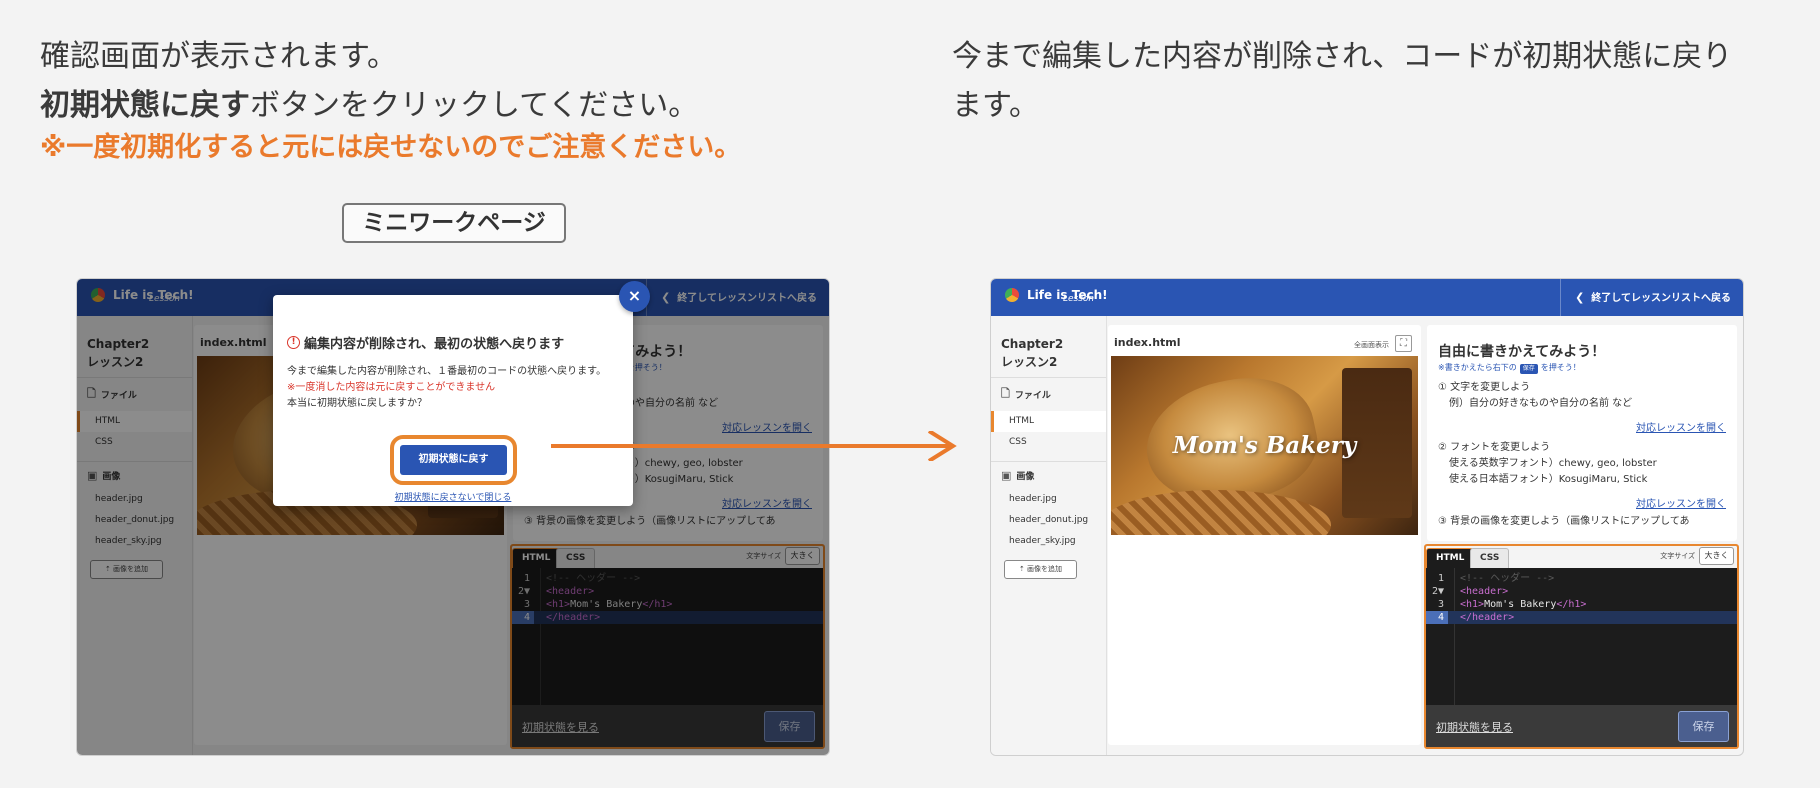 The width and height of the screenshot is (1820, 788). I want to click on instruction-3-title: ③ 背景の画像を変更しよう（画像リストにアップしてあ, so click(1564, 521).